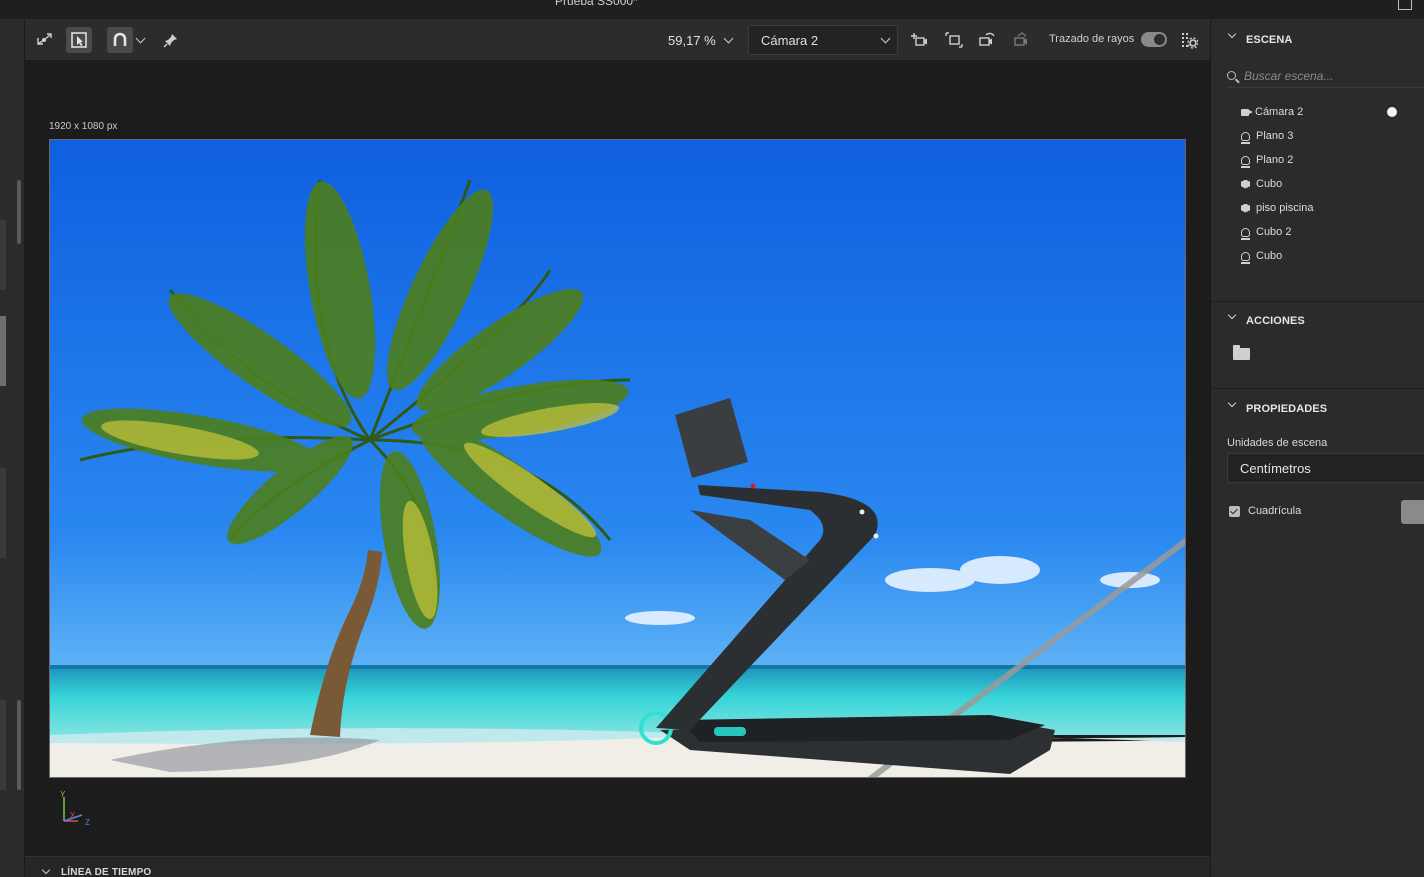 This screenshot has width=1424, height=877. I want to click on scene-units-value: Centímetros, so click(1275, 468).